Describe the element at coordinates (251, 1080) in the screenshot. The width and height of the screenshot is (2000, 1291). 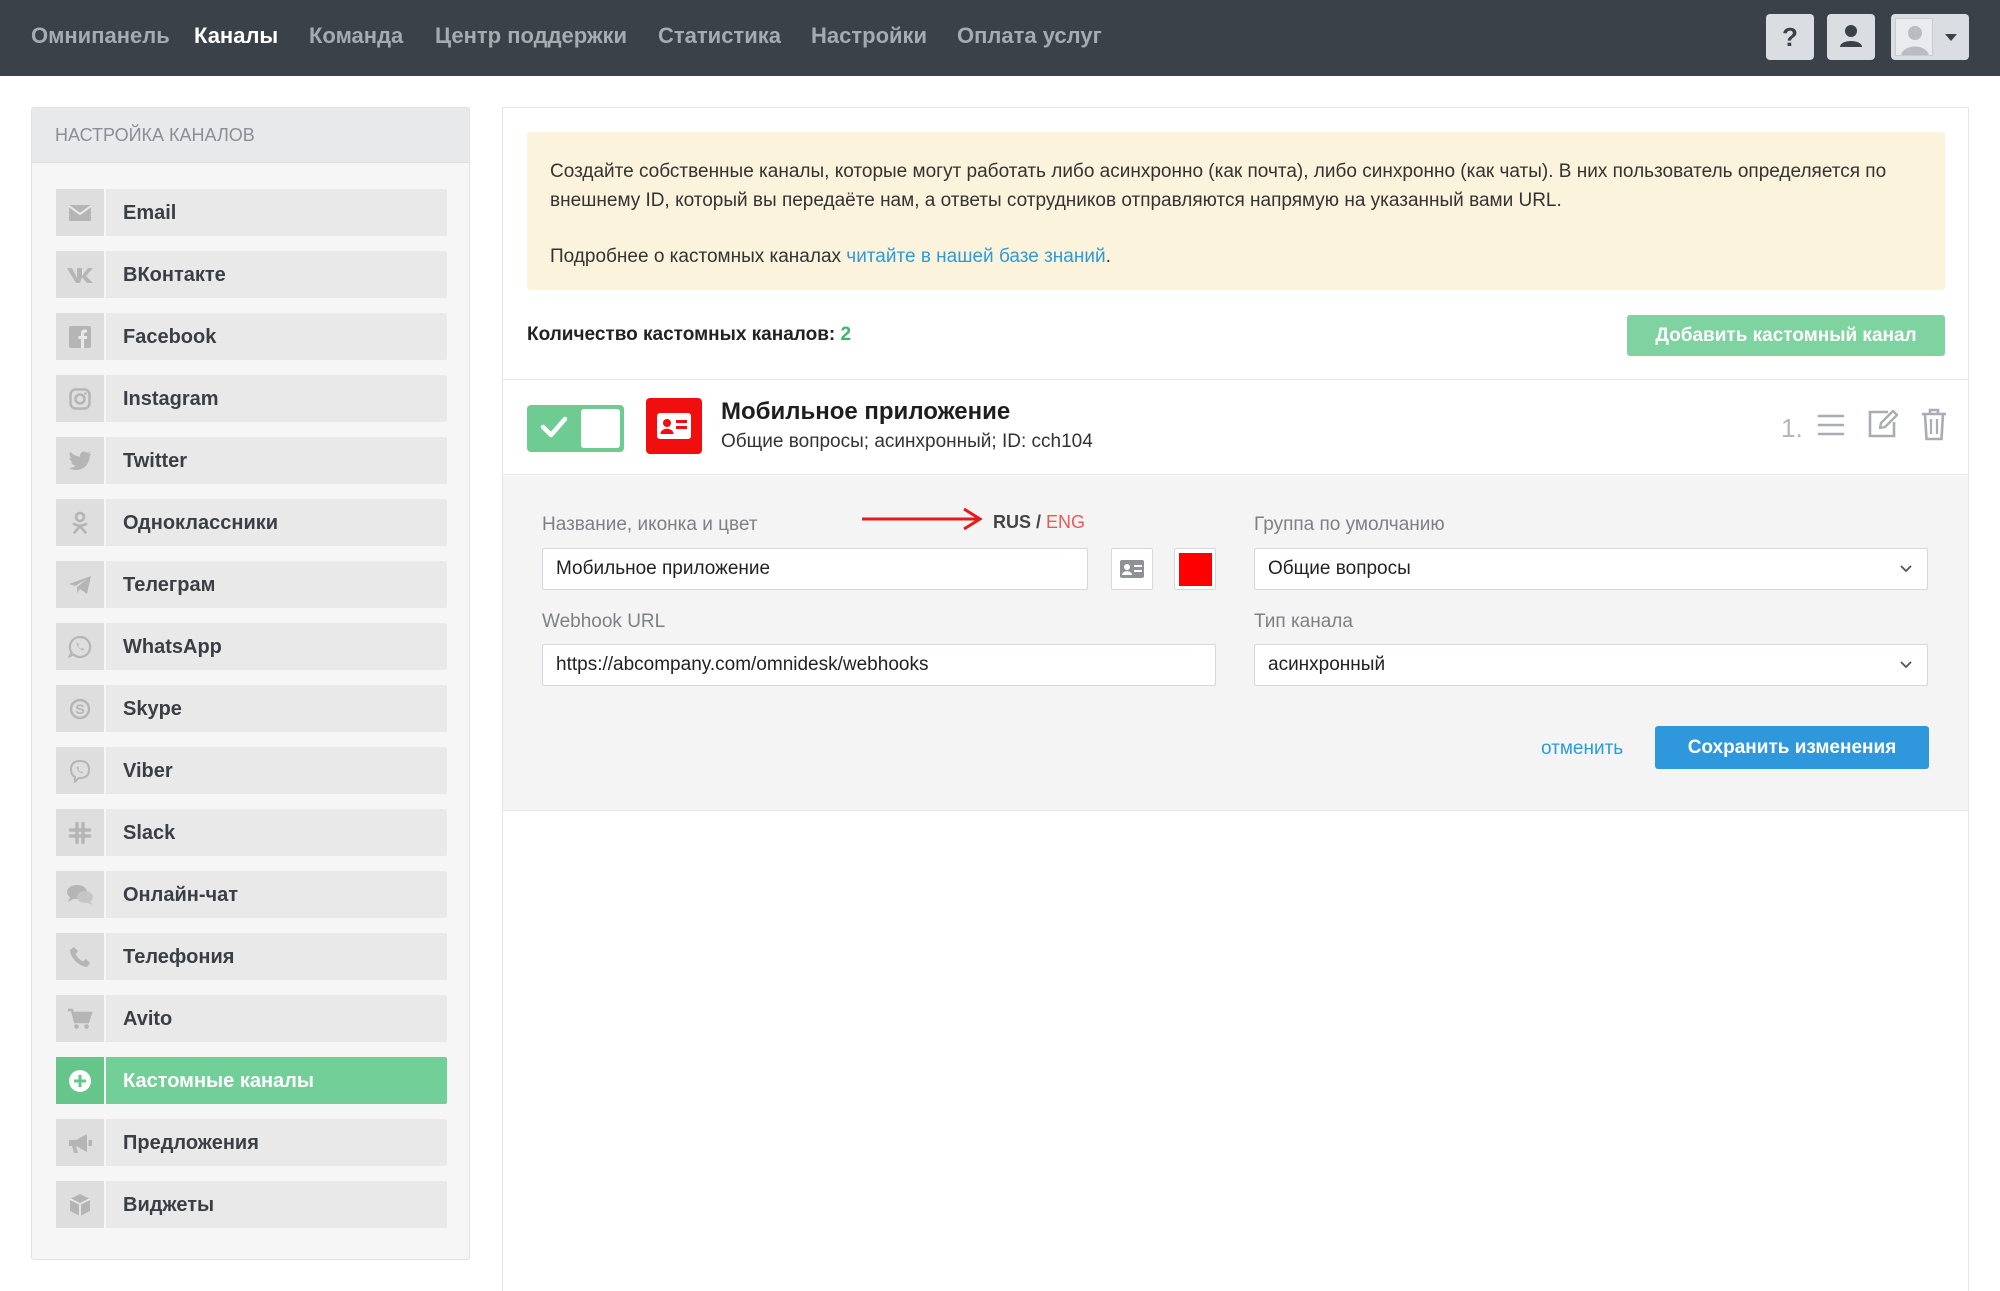
I see `sidebar-item-custom-channels: Кастомные каналы` at that location.